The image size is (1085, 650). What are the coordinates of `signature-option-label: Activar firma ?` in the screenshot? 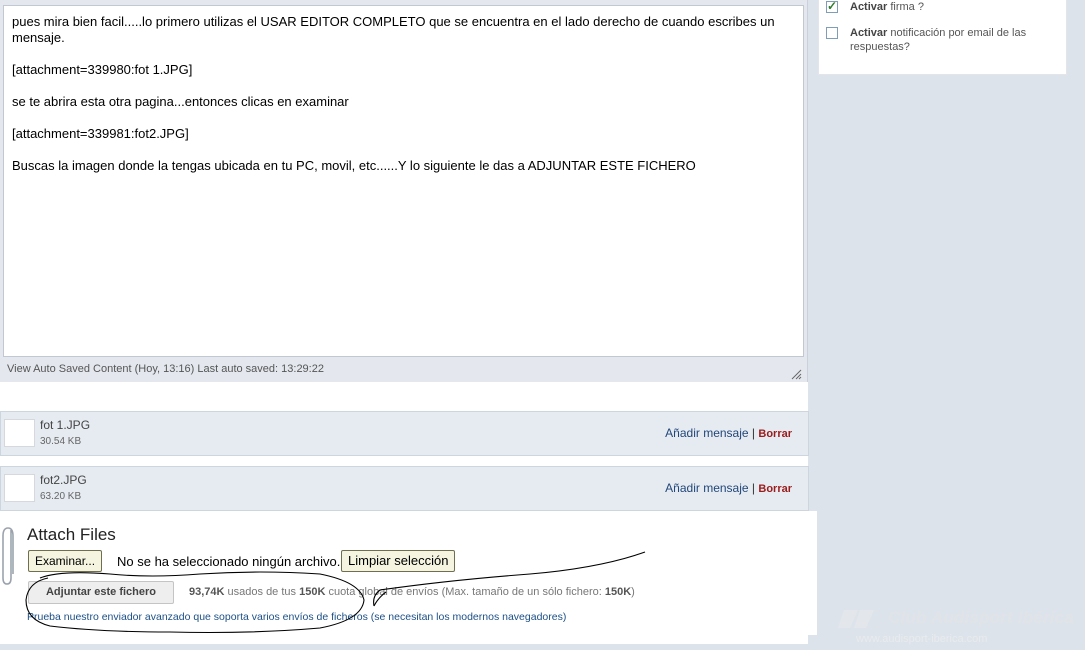 It's located at (887, 7).